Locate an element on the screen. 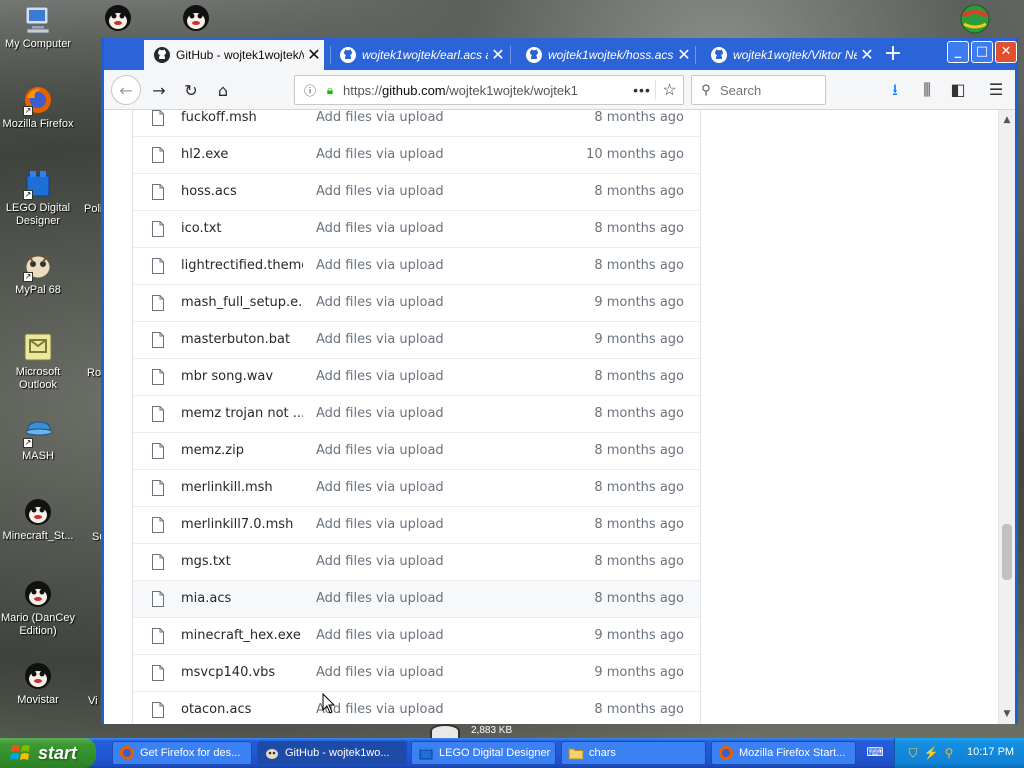  vertical-scrollbar: ▲ ▼ is located at coordinates (1006, 417).